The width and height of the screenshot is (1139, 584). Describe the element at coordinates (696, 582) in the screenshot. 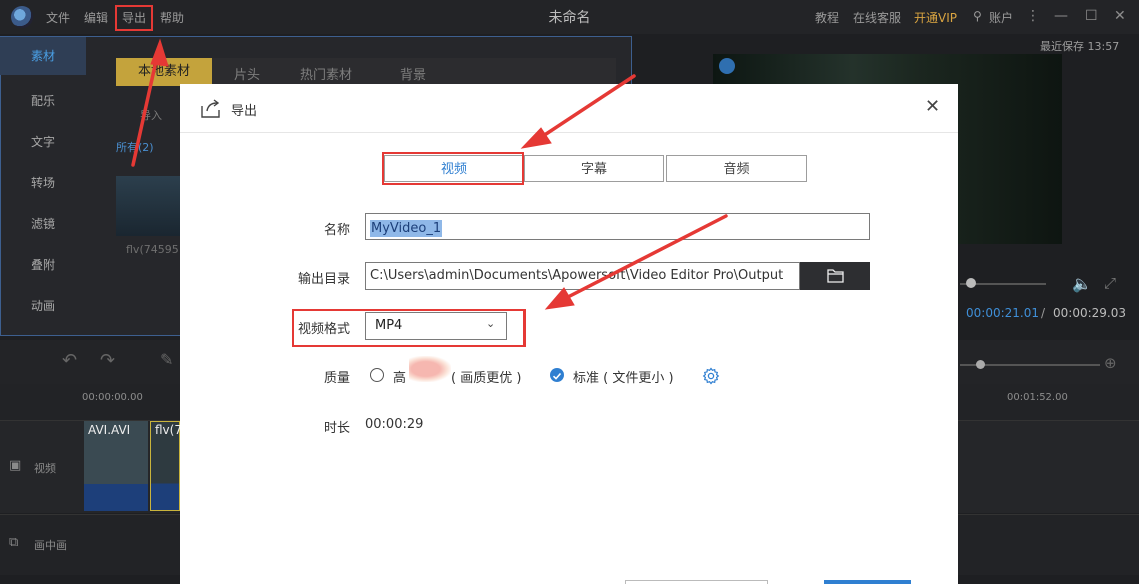

I see `cancel-button` at that location.